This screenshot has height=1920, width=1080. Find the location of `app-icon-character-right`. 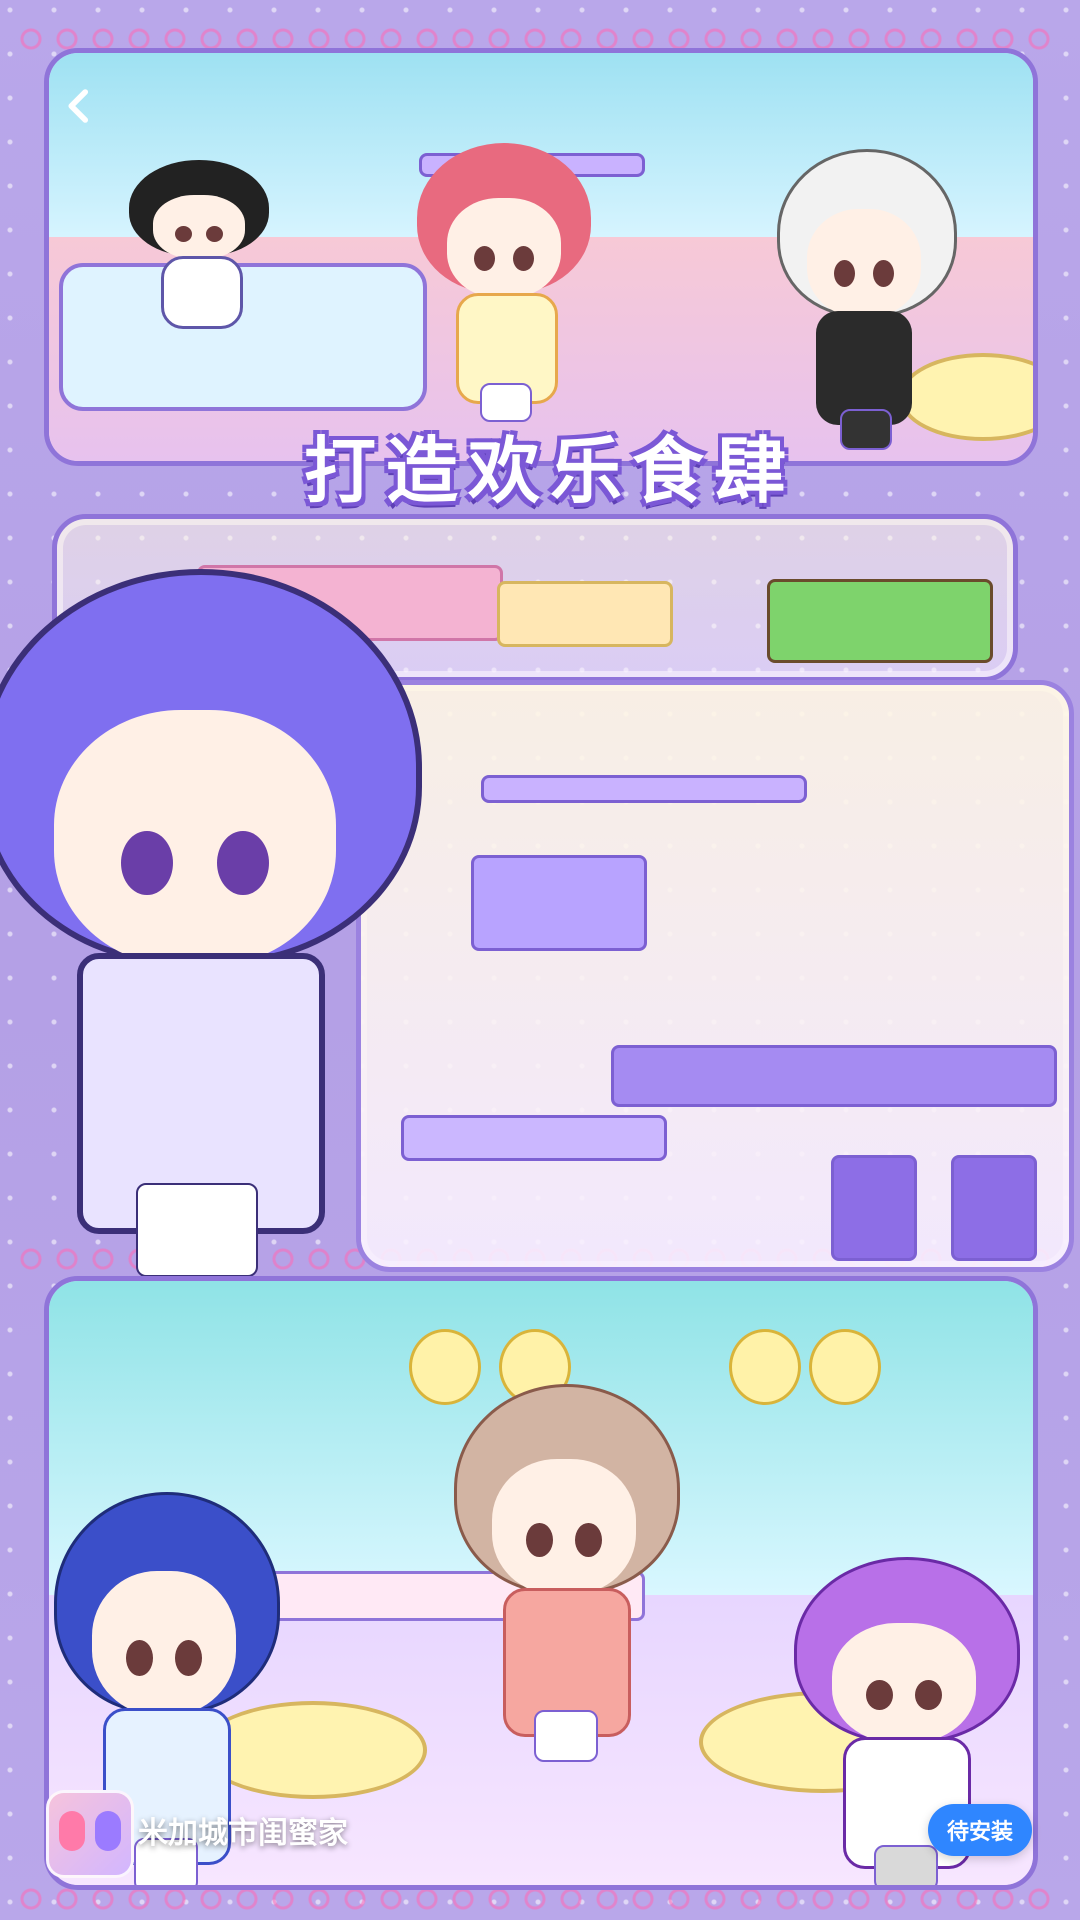

app-icon-character-right is located at coordinates (108, 1831).